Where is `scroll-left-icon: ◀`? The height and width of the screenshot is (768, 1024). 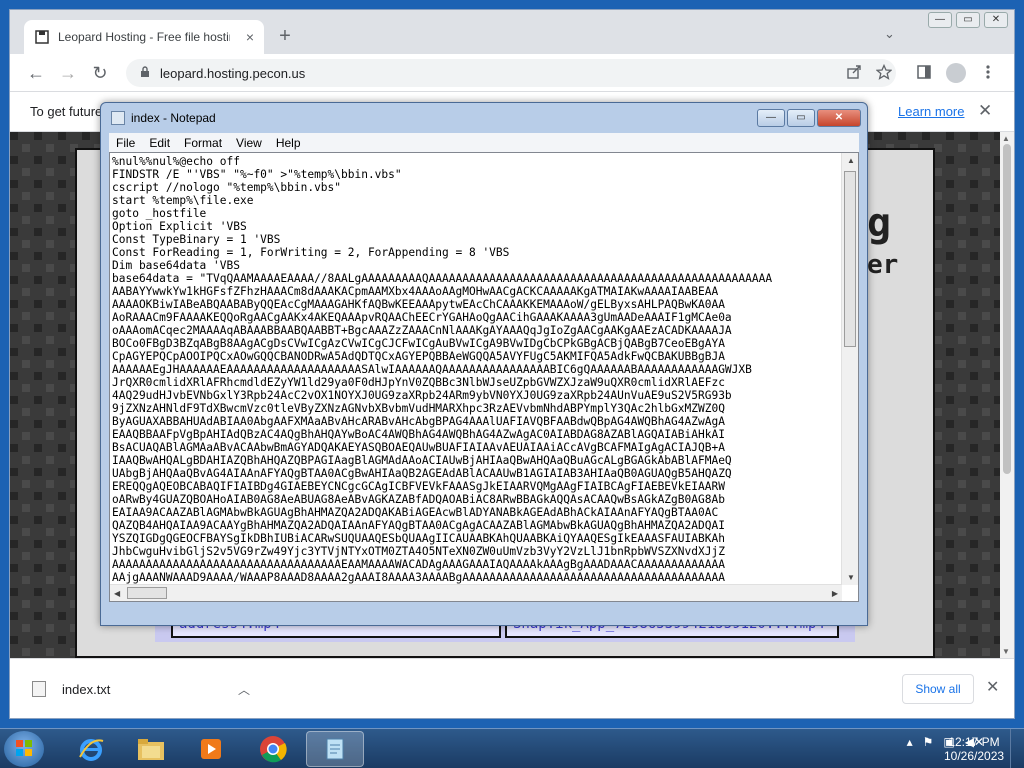 scroll-left-icon: ◀ is located at coordinates (117, 593).